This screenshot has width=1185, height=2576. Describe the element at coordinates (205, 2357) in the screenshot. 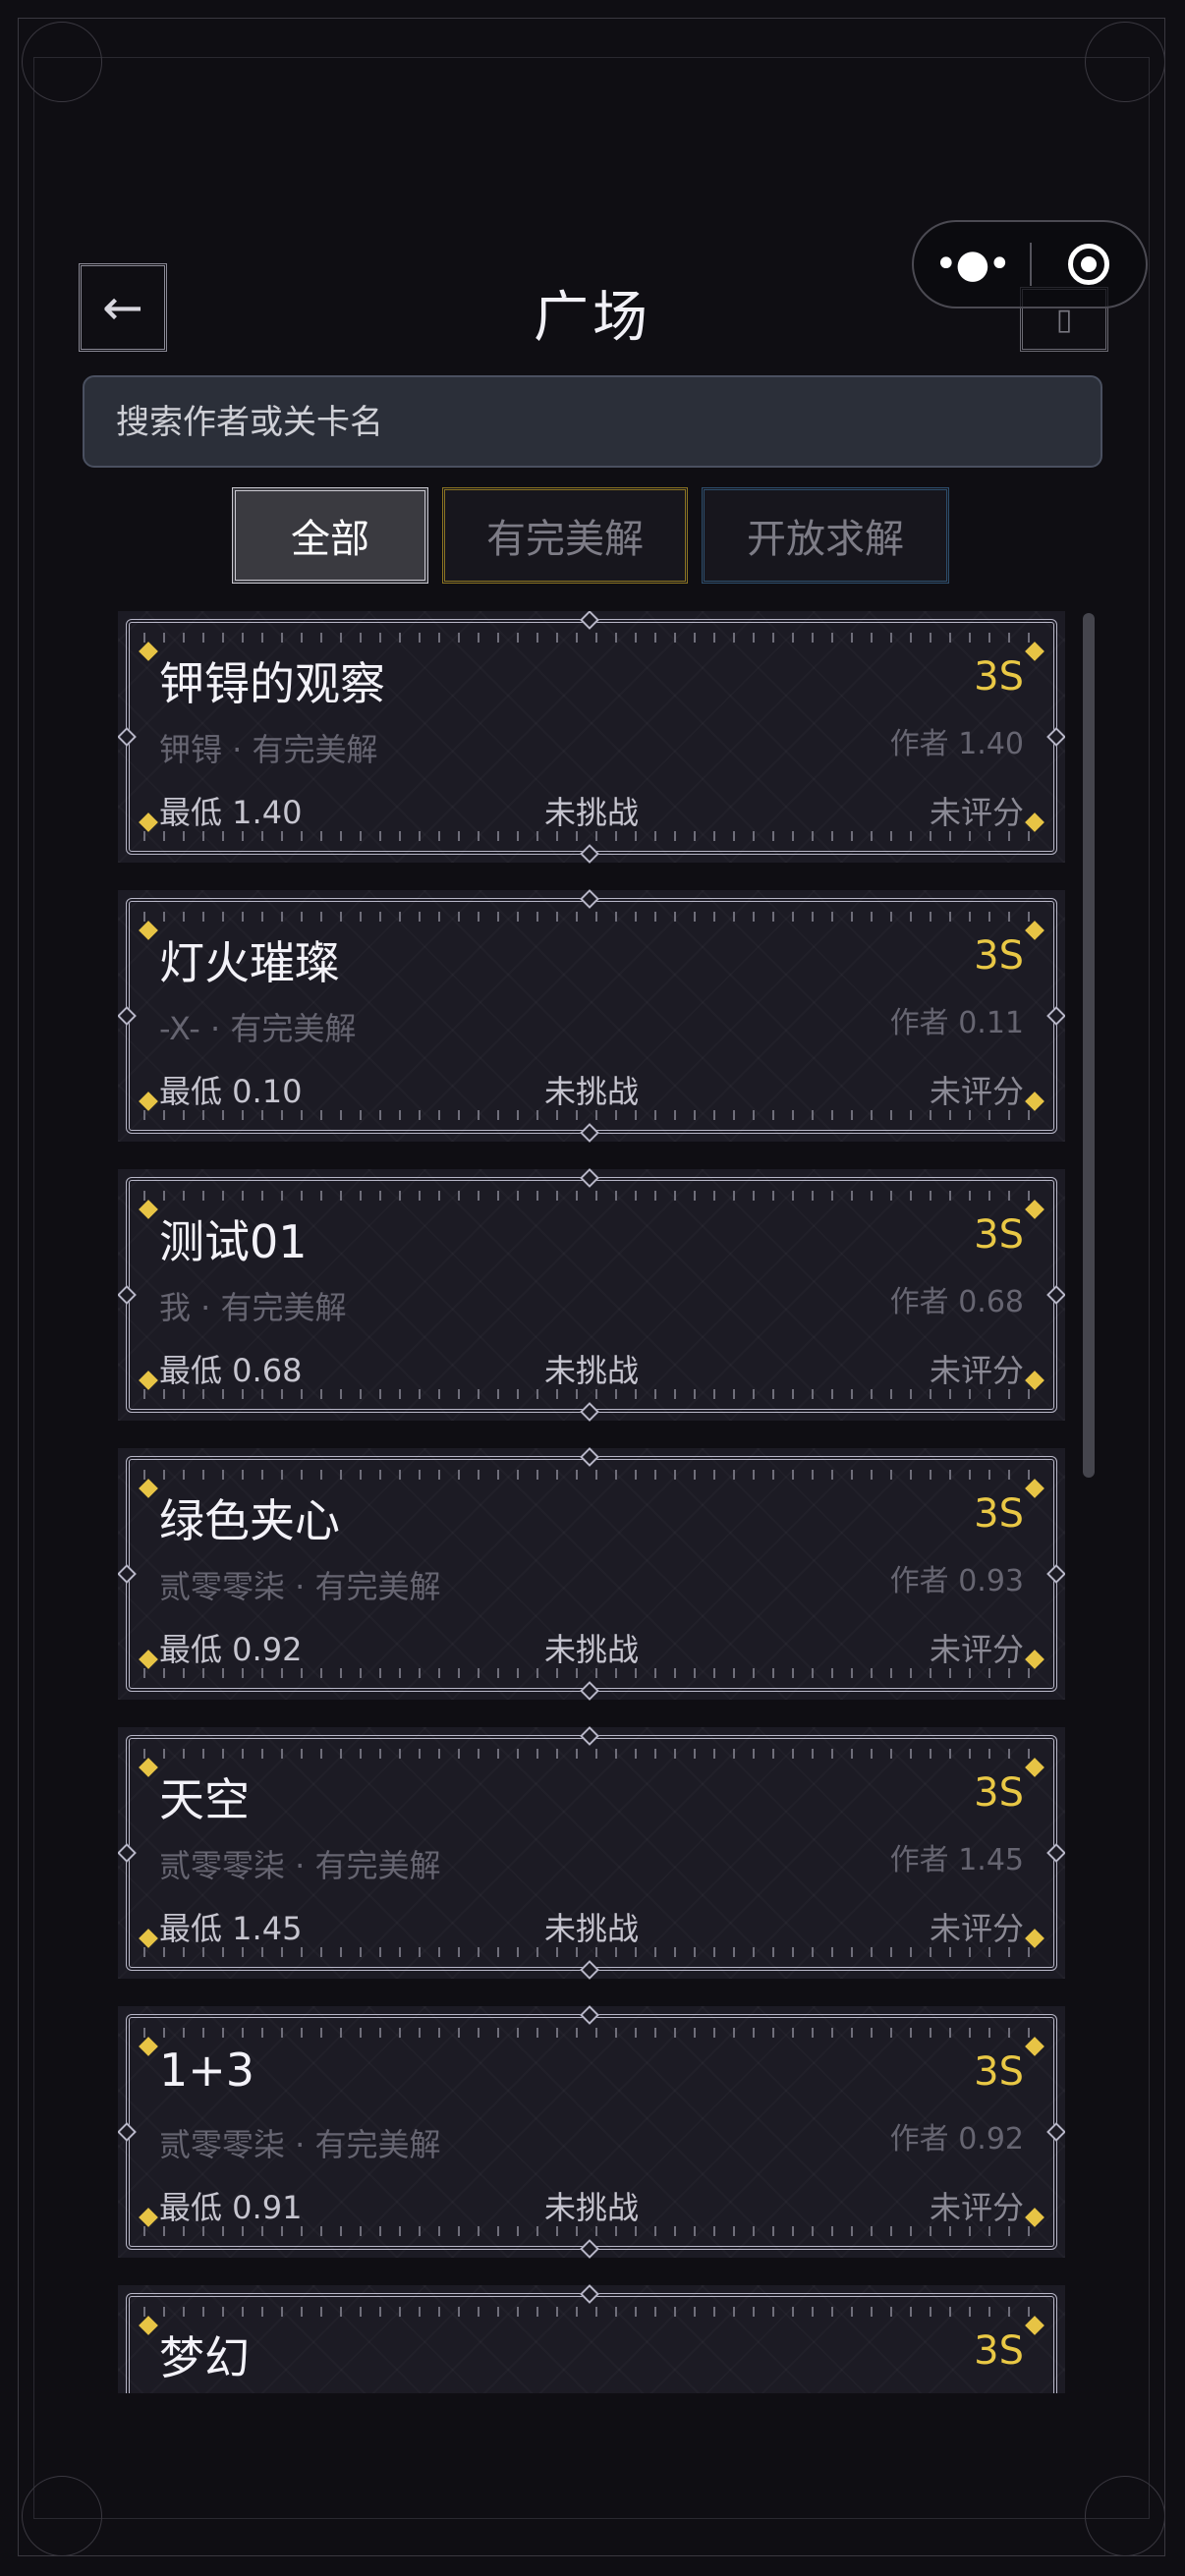

I see `level-name: 梦幻` at that location.